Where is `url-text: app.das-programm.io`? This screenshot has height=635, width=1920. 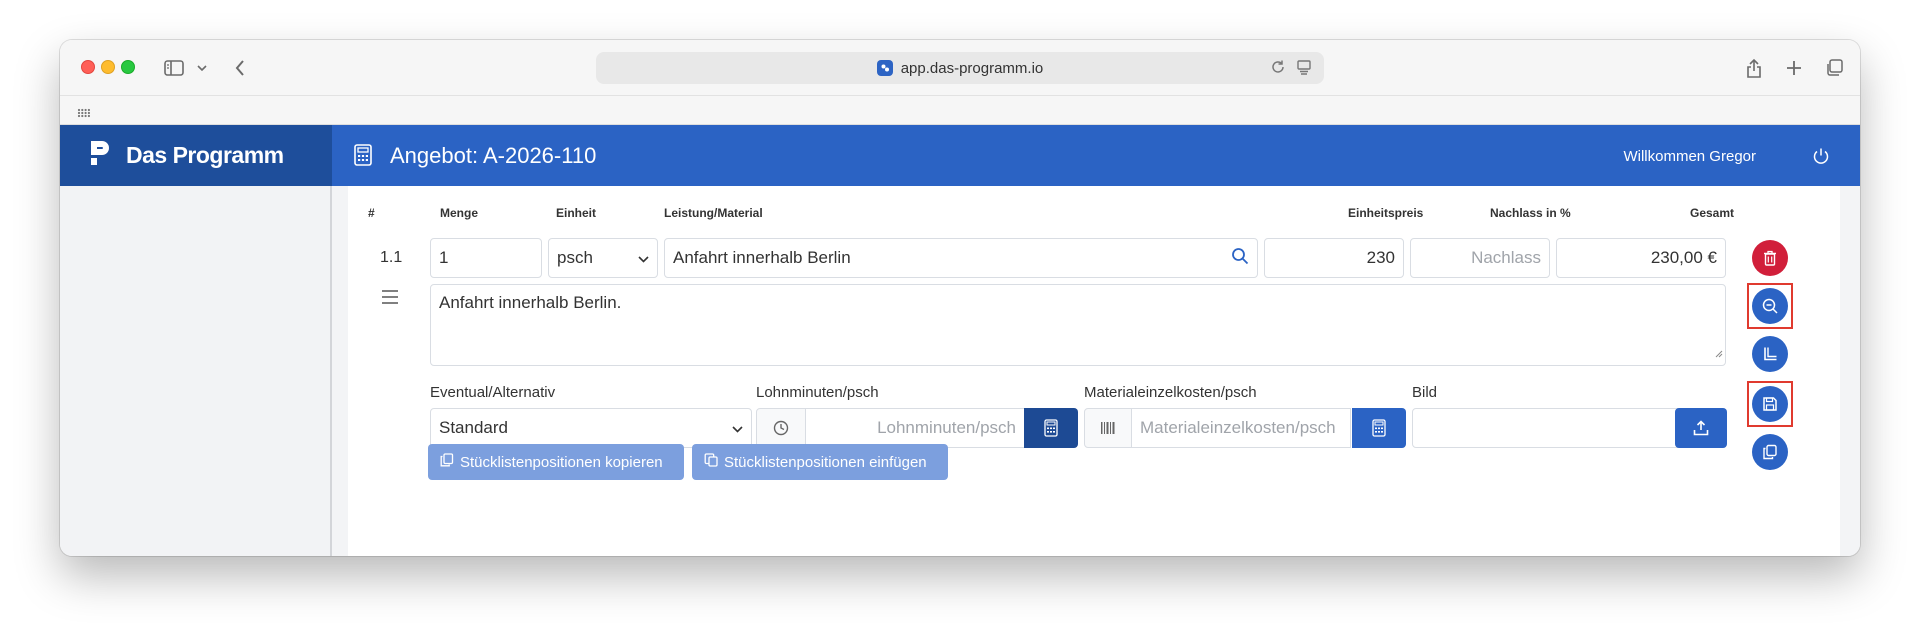 url-text: app.das-programm.io is located at coordinates (972, 68).